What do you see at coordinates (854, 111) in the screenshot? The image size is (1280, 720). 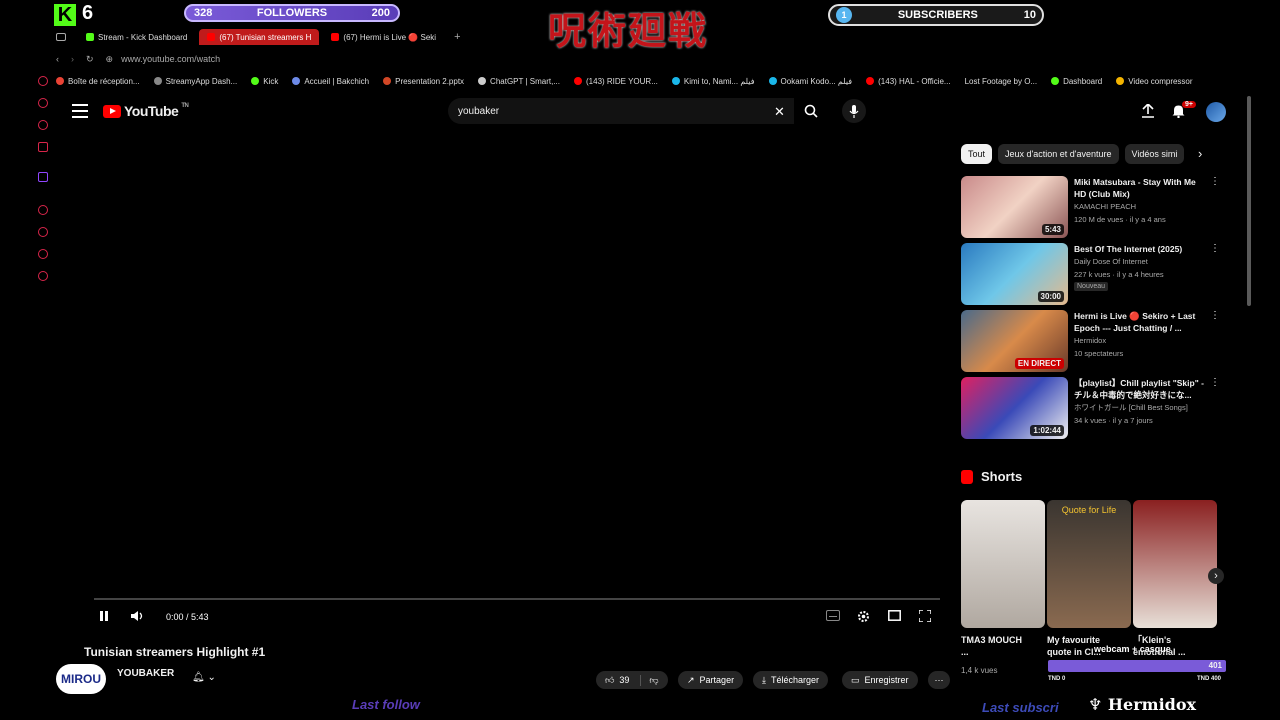 I see `voice-search-button` at bounding box center [854, 111].